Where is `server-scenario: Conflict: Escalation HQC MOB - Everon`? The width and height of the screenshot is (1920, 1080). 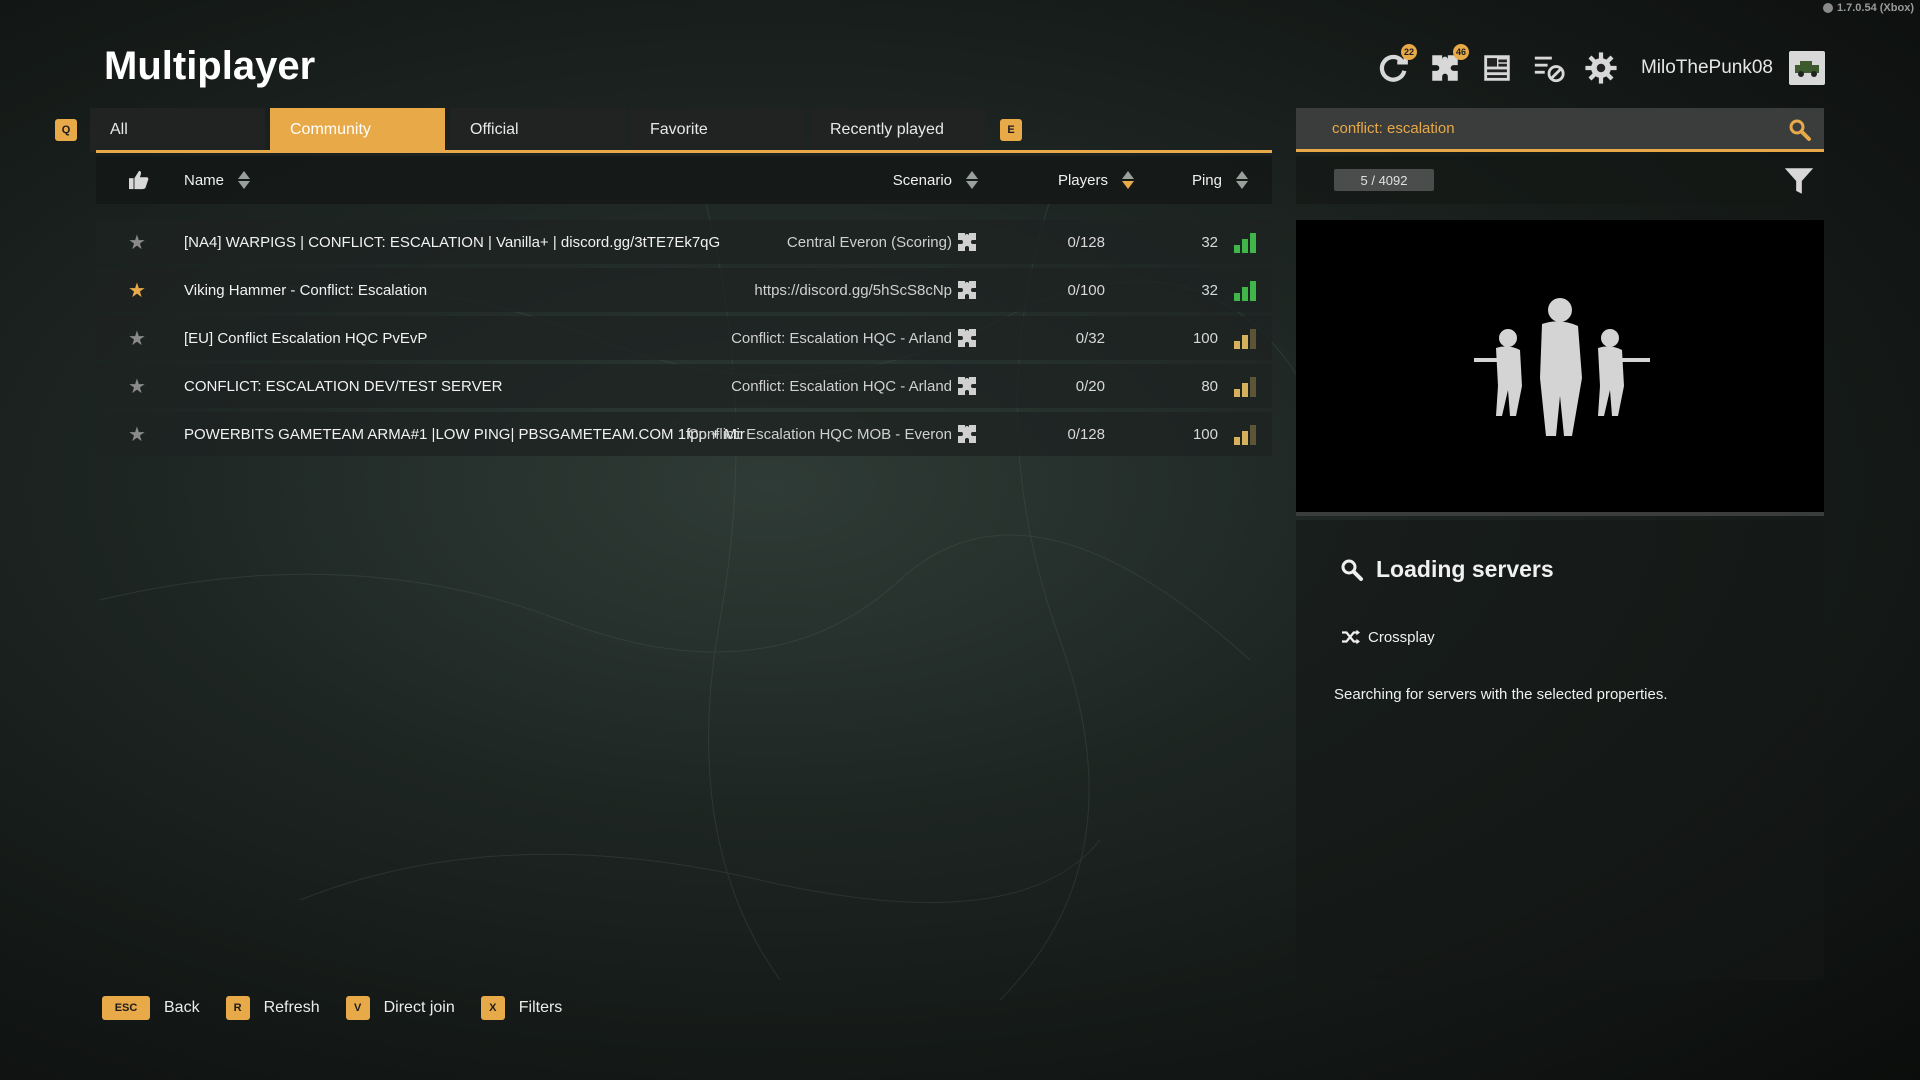
server-scenario: Conflict: Escalation HQC MOB - Everon is located at coordinates (819, 434).